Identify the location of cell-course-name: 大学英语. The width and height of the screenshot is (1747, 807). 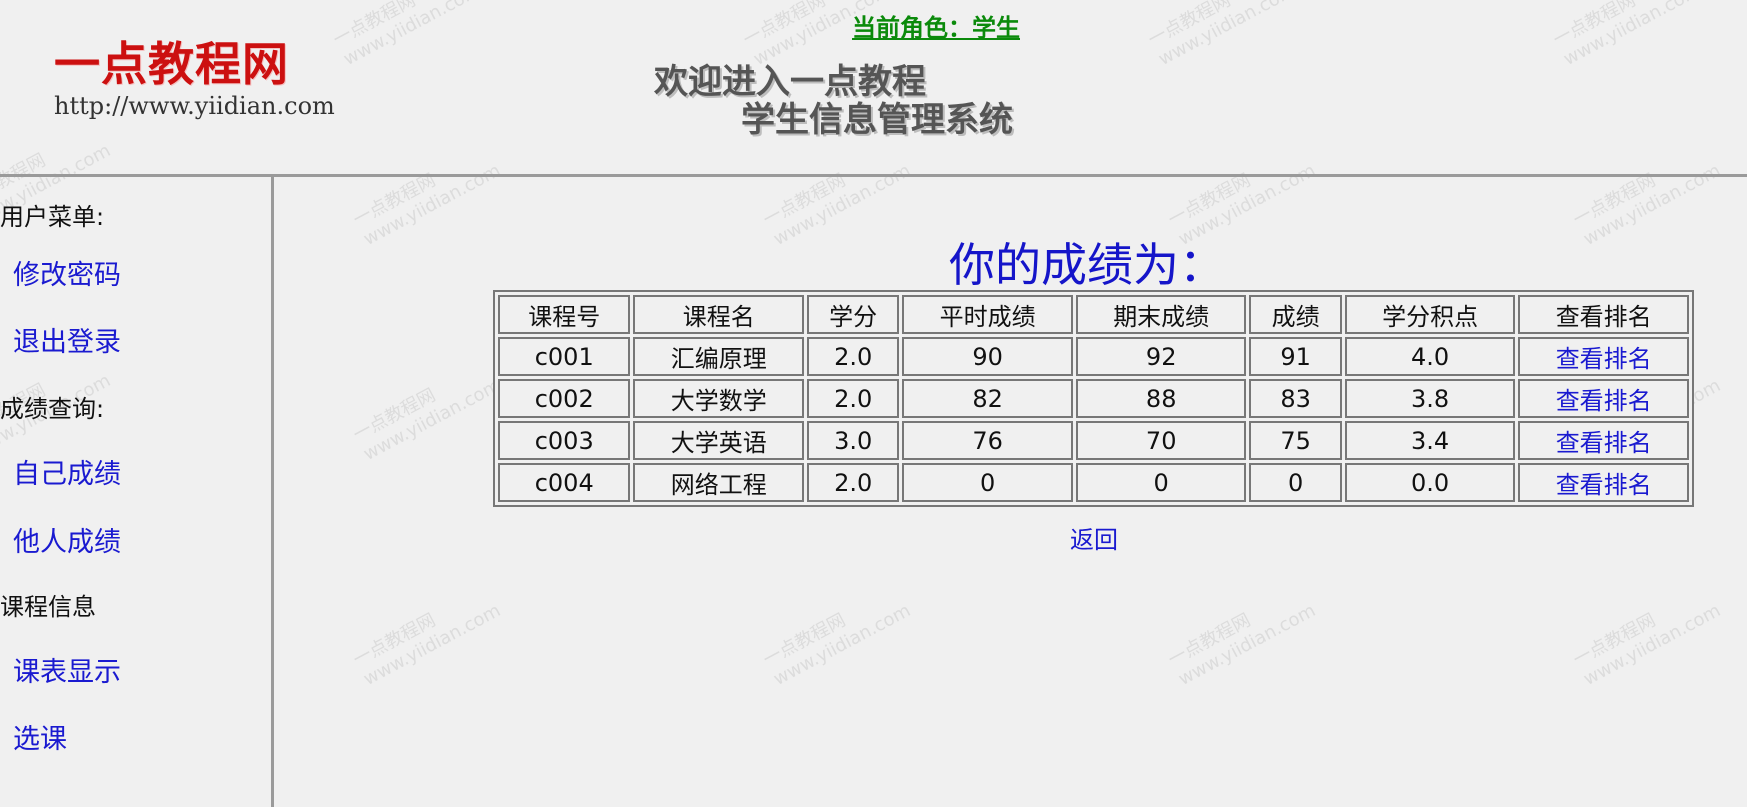
(719, 440).